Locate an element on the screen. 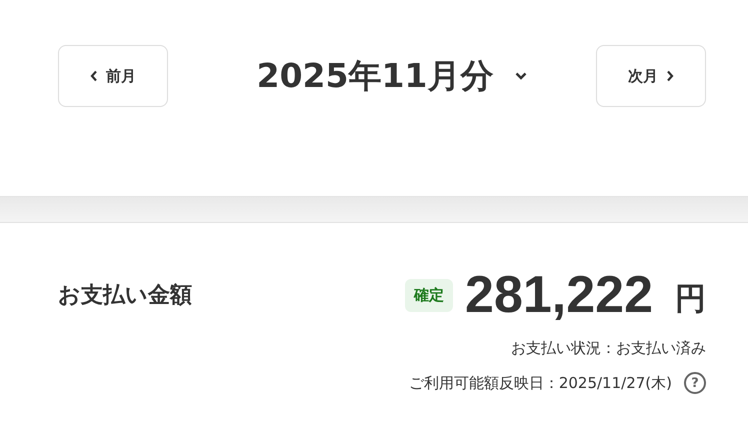  status-badge: 確定 is located at coordinates (429, 295).